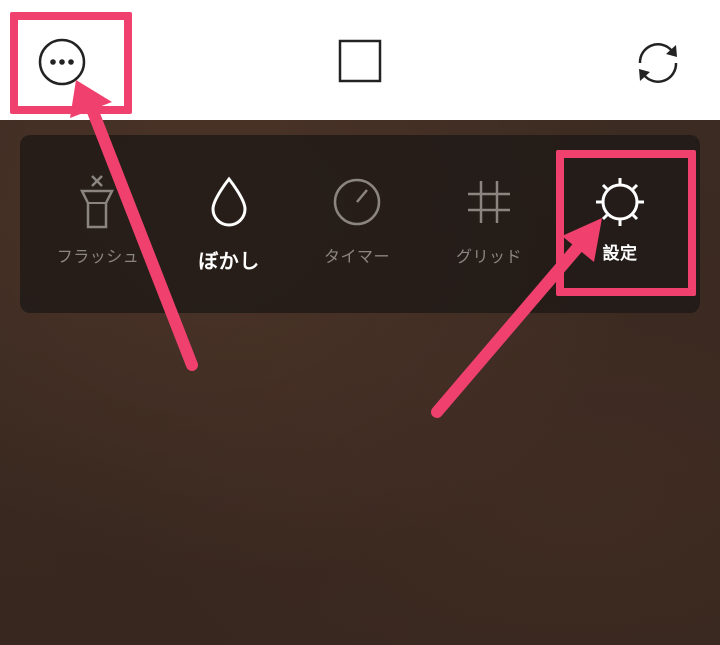 This screenshot has height=645, width=720. What do you see at coordinates (658, 63) in the screenshot?
I see `camera-flip-icon` at bounding box center [658, 63].